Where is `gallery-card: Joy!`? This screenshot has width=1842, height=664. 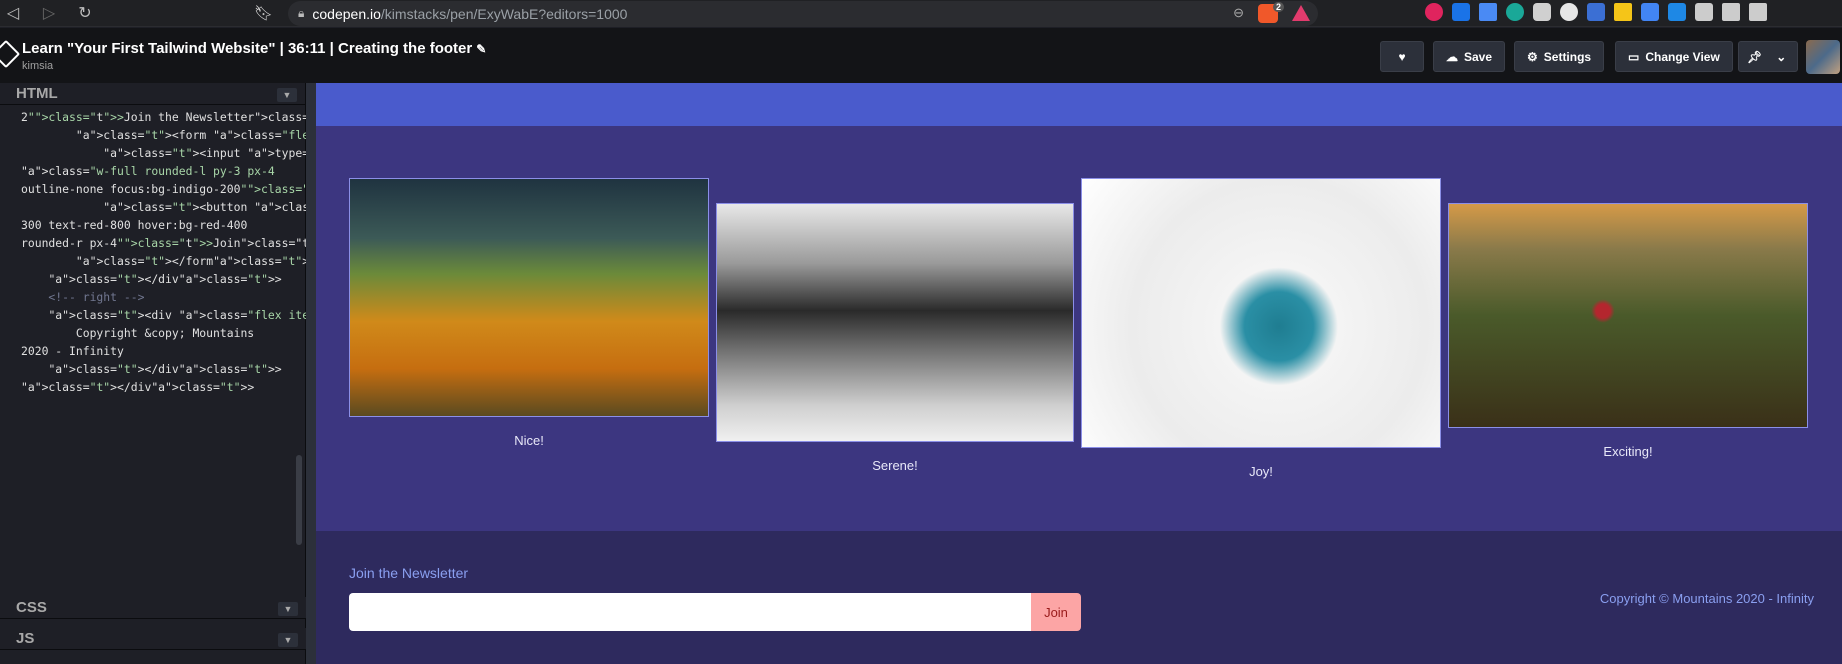
gallery-card: Joy! is located at coordinates (1261, 328).